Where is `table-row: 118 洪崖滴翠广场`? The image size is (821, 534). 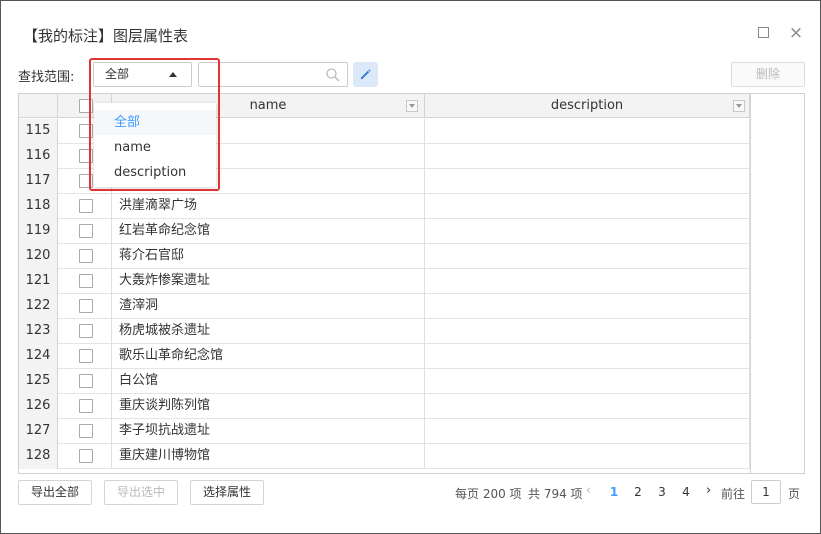 table-row: 118 洪崖滴翠广场 is located at coordinates (384, 206).